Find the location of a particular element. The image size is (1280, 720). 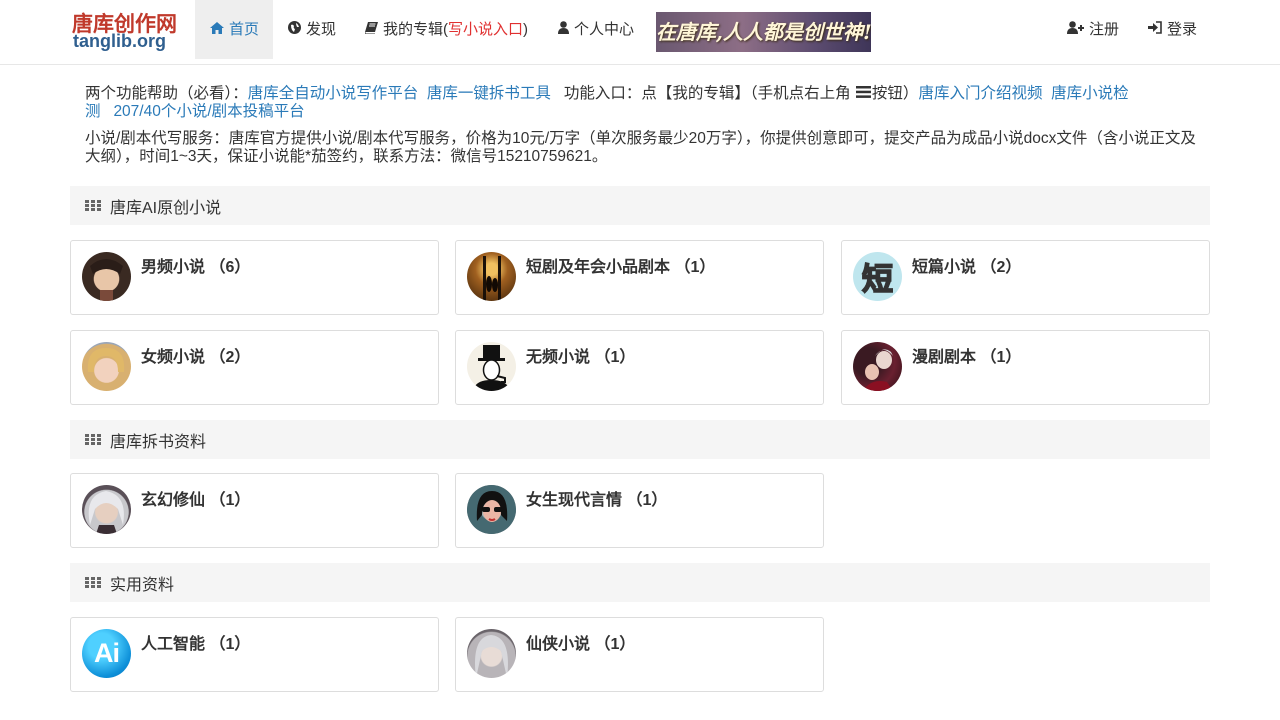

nav-register-label: 注册 is located at coordinates (1104, 29).